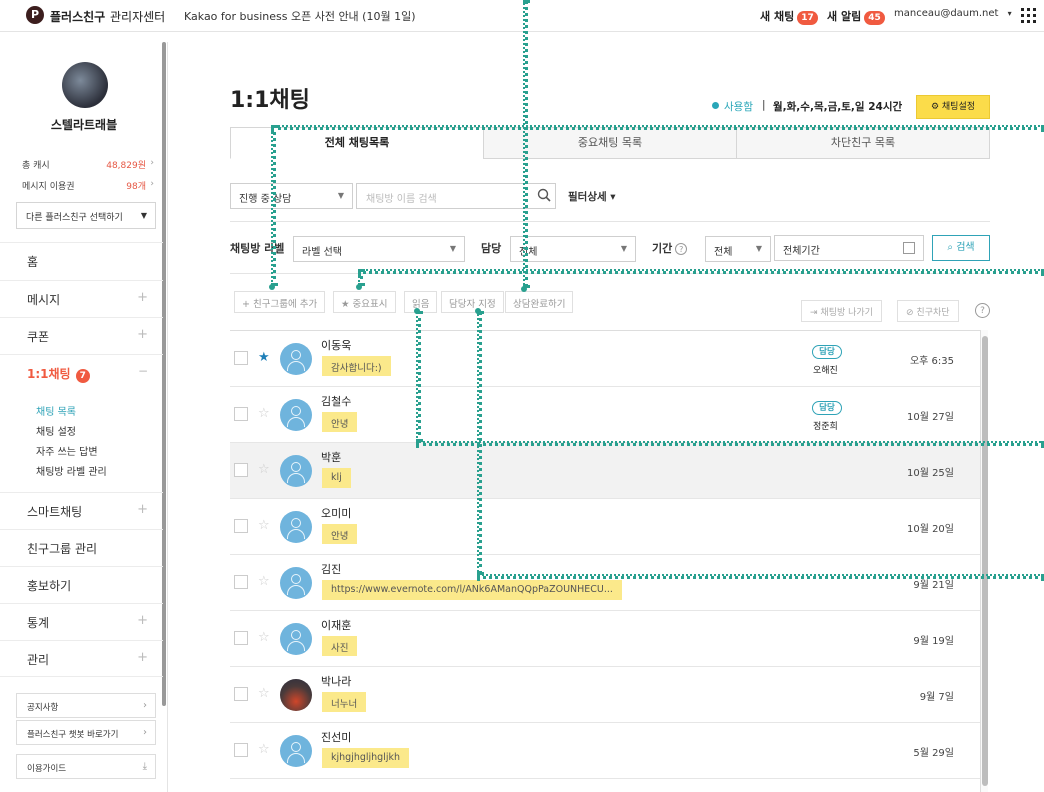 The image size is (1044, 792). I want to click on message-ticket-stat: 메시지 이용권 98개 ›, so click(88, 185).